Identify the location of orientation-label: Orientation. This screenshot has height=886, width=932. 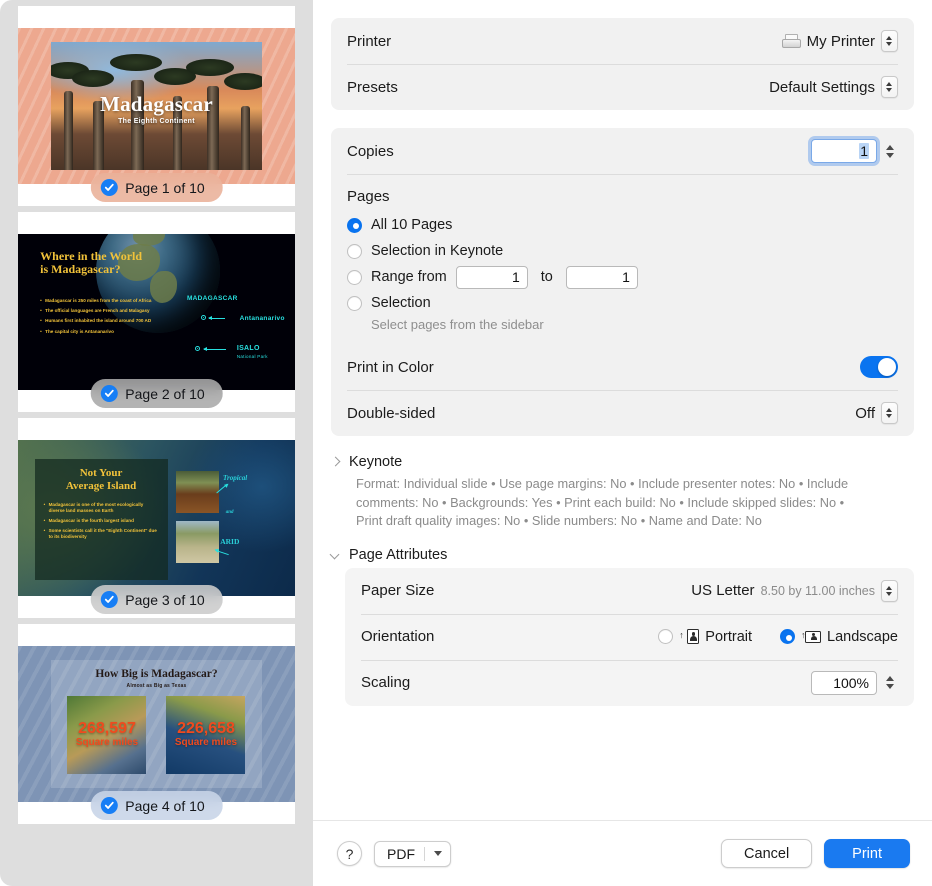
(398, 637).